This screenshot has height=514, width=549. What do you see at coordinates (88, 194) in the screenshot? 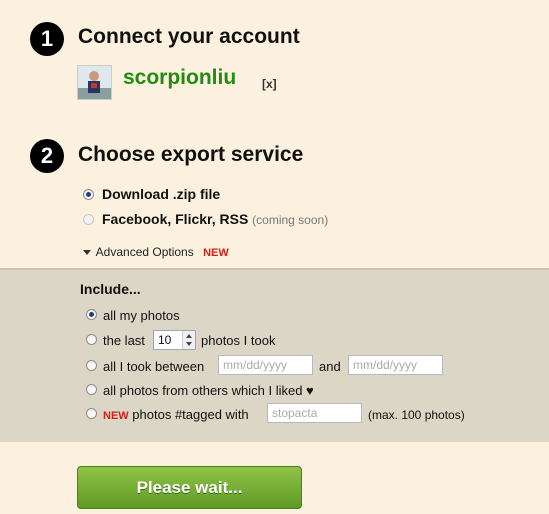
I see `service-zip-radio` at bounding box center [88, 194].